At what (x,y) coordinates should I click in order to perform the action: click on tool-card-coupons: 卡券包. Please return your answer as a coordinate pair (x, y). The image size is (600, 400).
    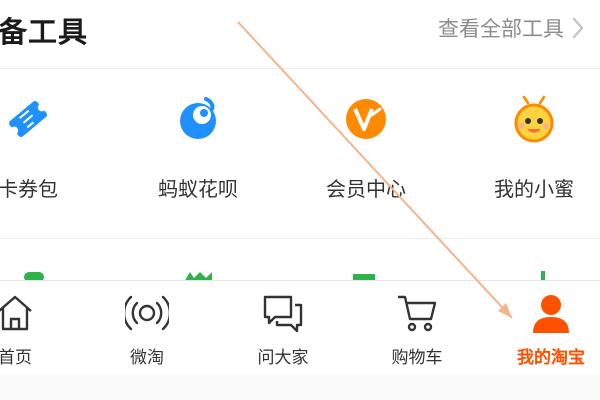
    Looking at the image, I should click on (44, 155).